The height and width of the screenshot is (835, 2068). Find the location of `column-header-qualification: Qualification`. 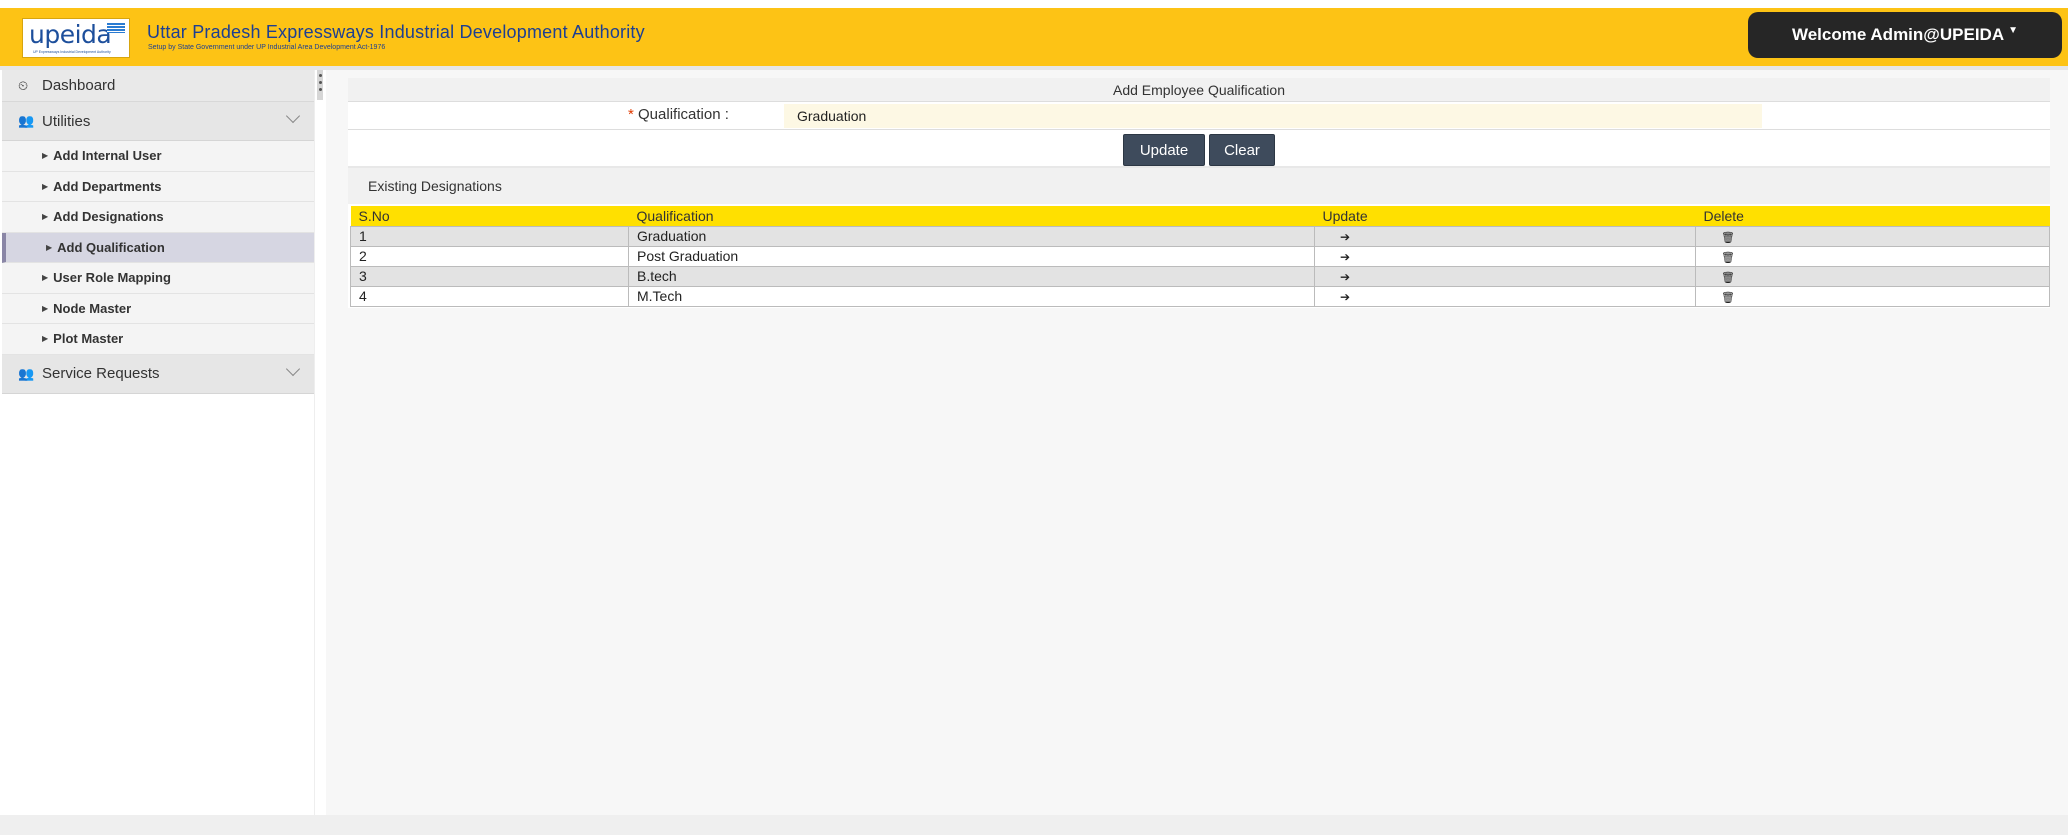

column-header-qualification: Qualification is located at coordinates (971, 216).